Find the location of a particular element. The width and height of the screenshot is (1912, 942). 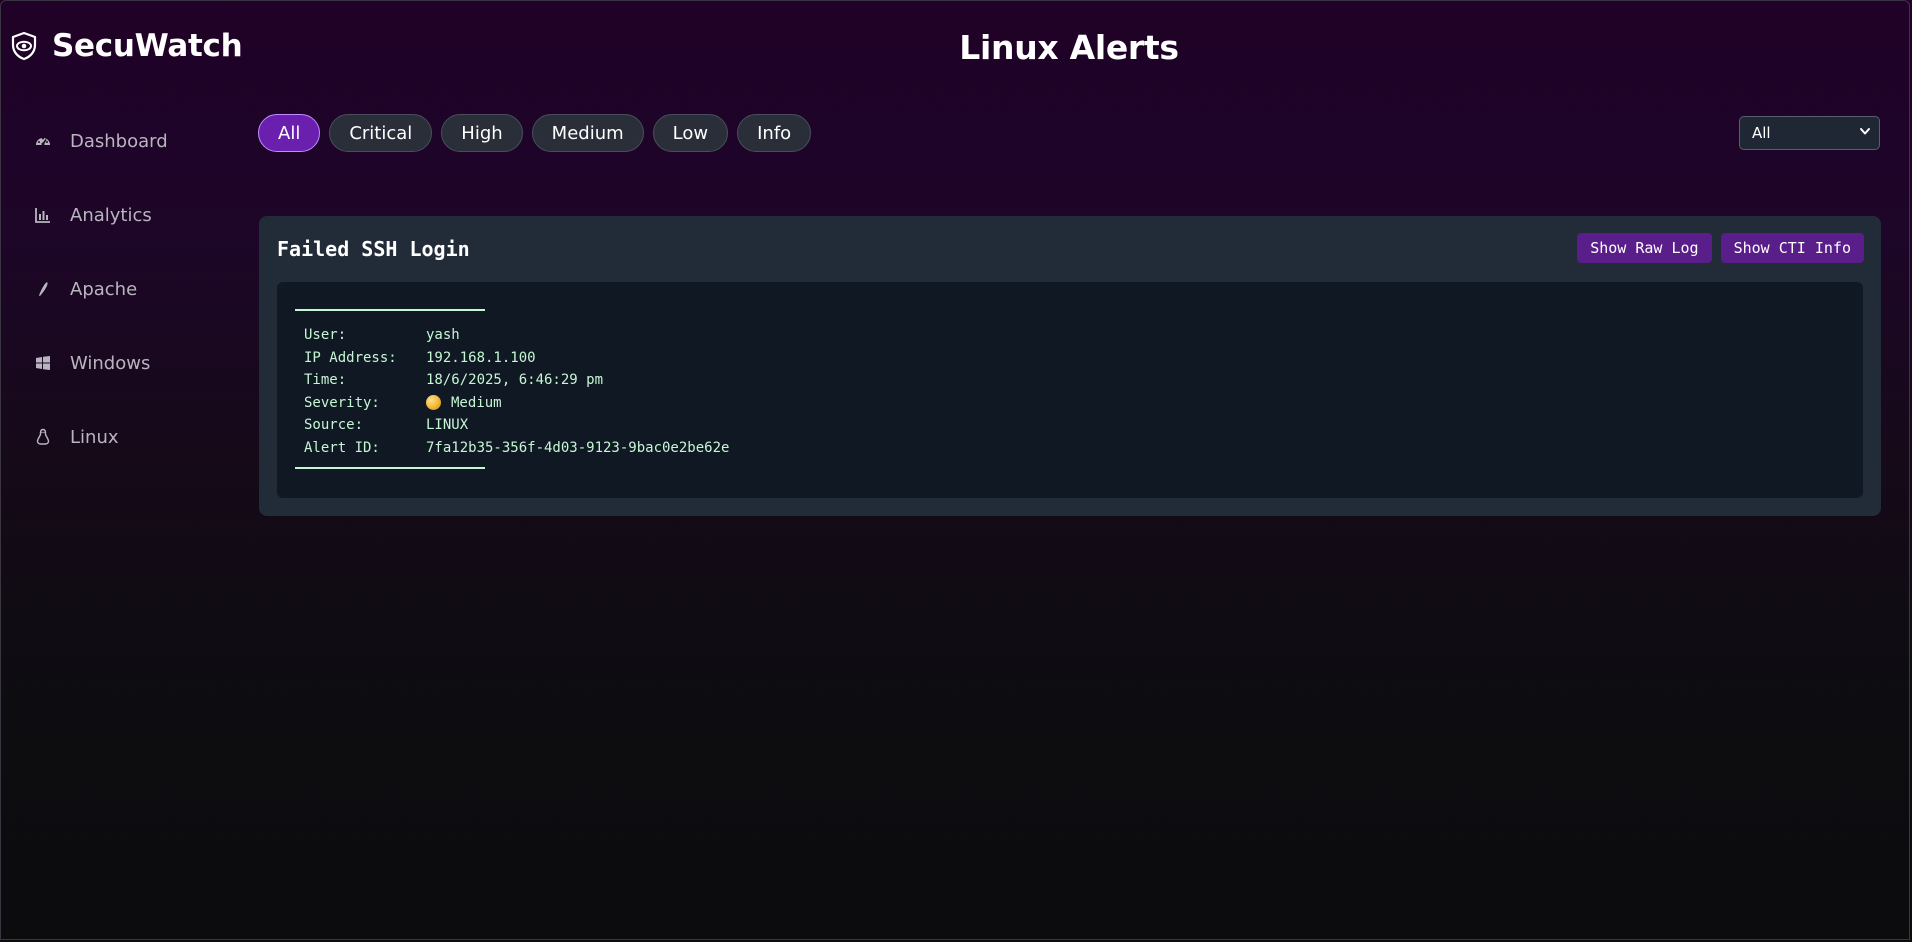

show-raw-log-button: Show Raw Log is located at coordinates (1644, 248).